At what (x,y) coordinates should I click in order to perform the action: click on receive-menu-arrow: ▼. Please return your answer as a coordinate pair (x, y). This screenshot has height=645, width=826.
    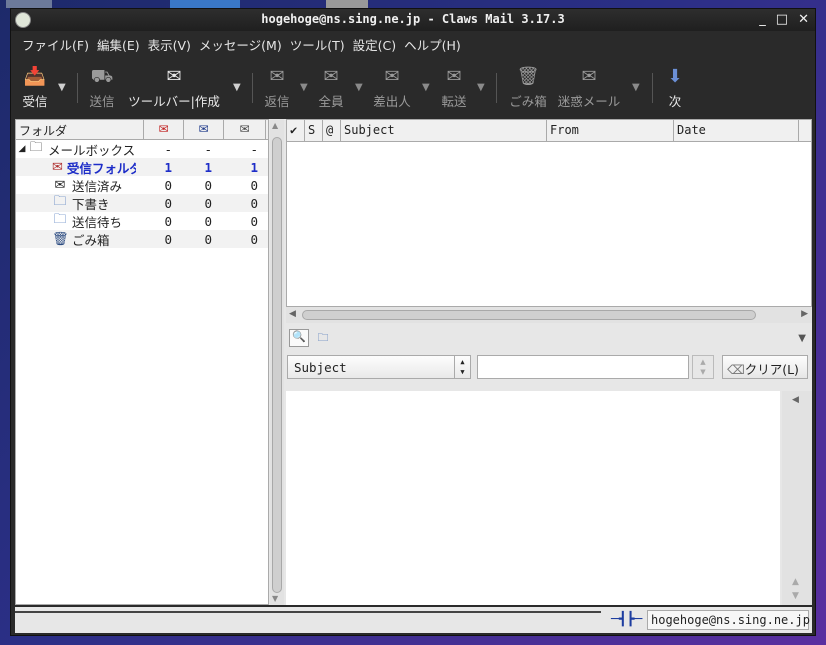
    Looking at the image, I should click on (62, 87).